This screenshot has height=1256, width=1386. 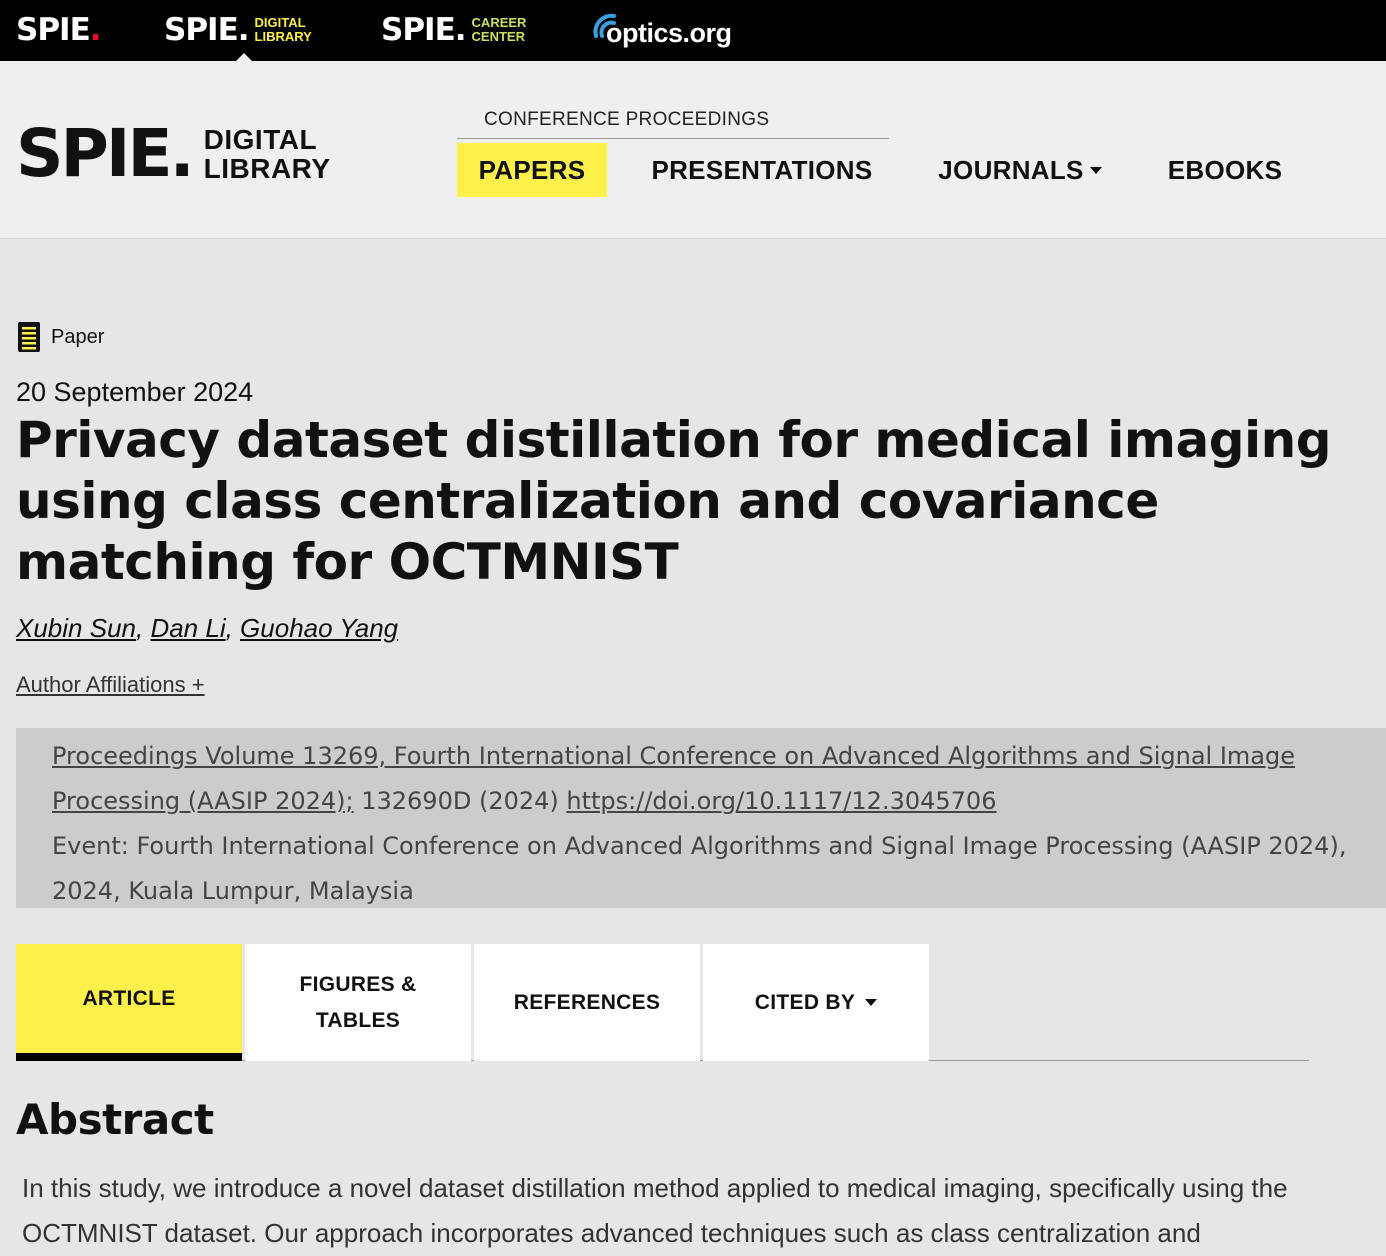 What do you see at coordinates (587, 1002) in the screenshot?
I see `tab-references: REFERENCES` at bounding box center [587, 1002].